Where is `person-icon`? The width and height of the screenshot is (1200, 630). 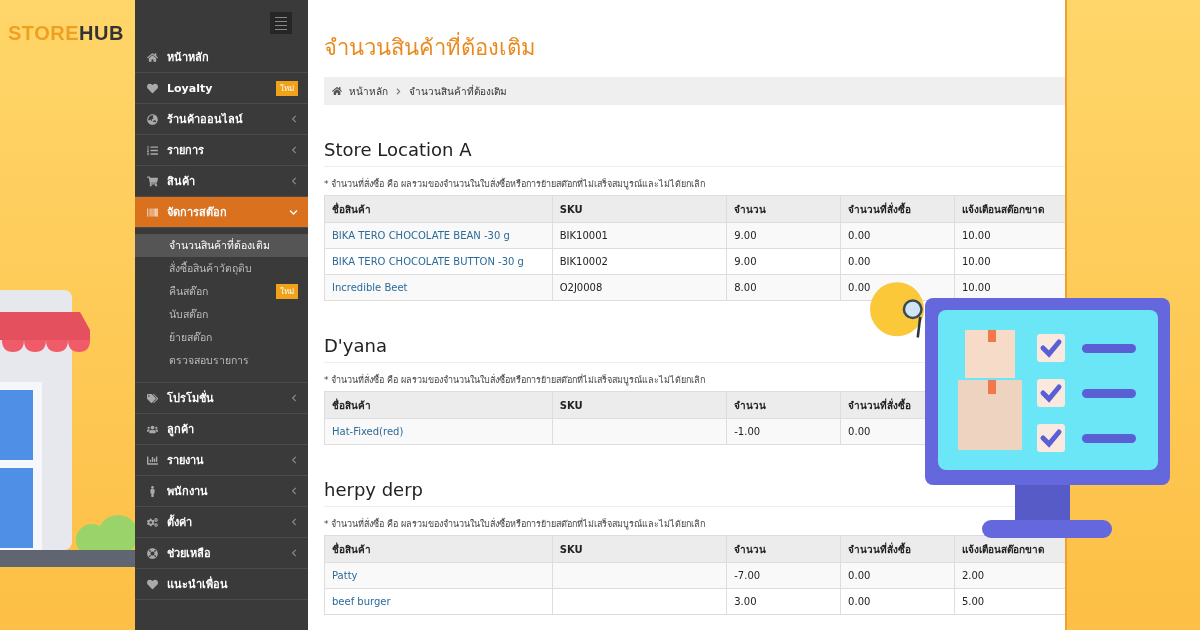 person-icon is located at coordinates (152, 491).